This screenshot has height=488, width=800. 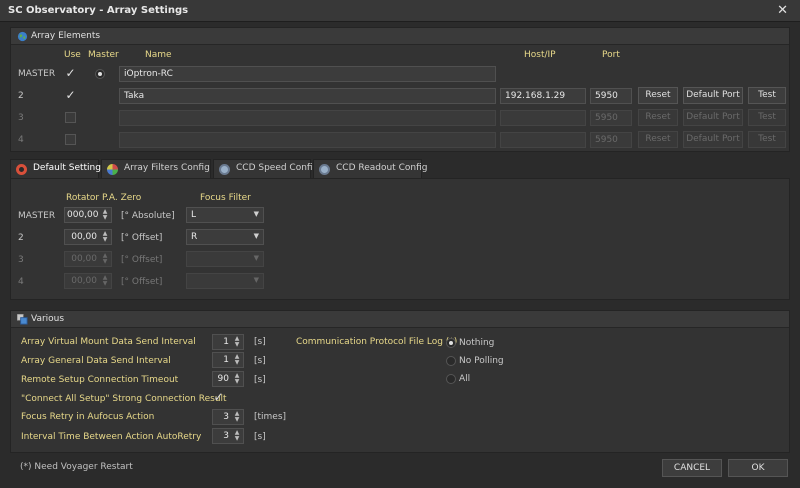 What do you see at coordinates (543, 96) in the screenshot?
I see `host-ip-field: 192.168.1.29` at bounding box center [543, 96].